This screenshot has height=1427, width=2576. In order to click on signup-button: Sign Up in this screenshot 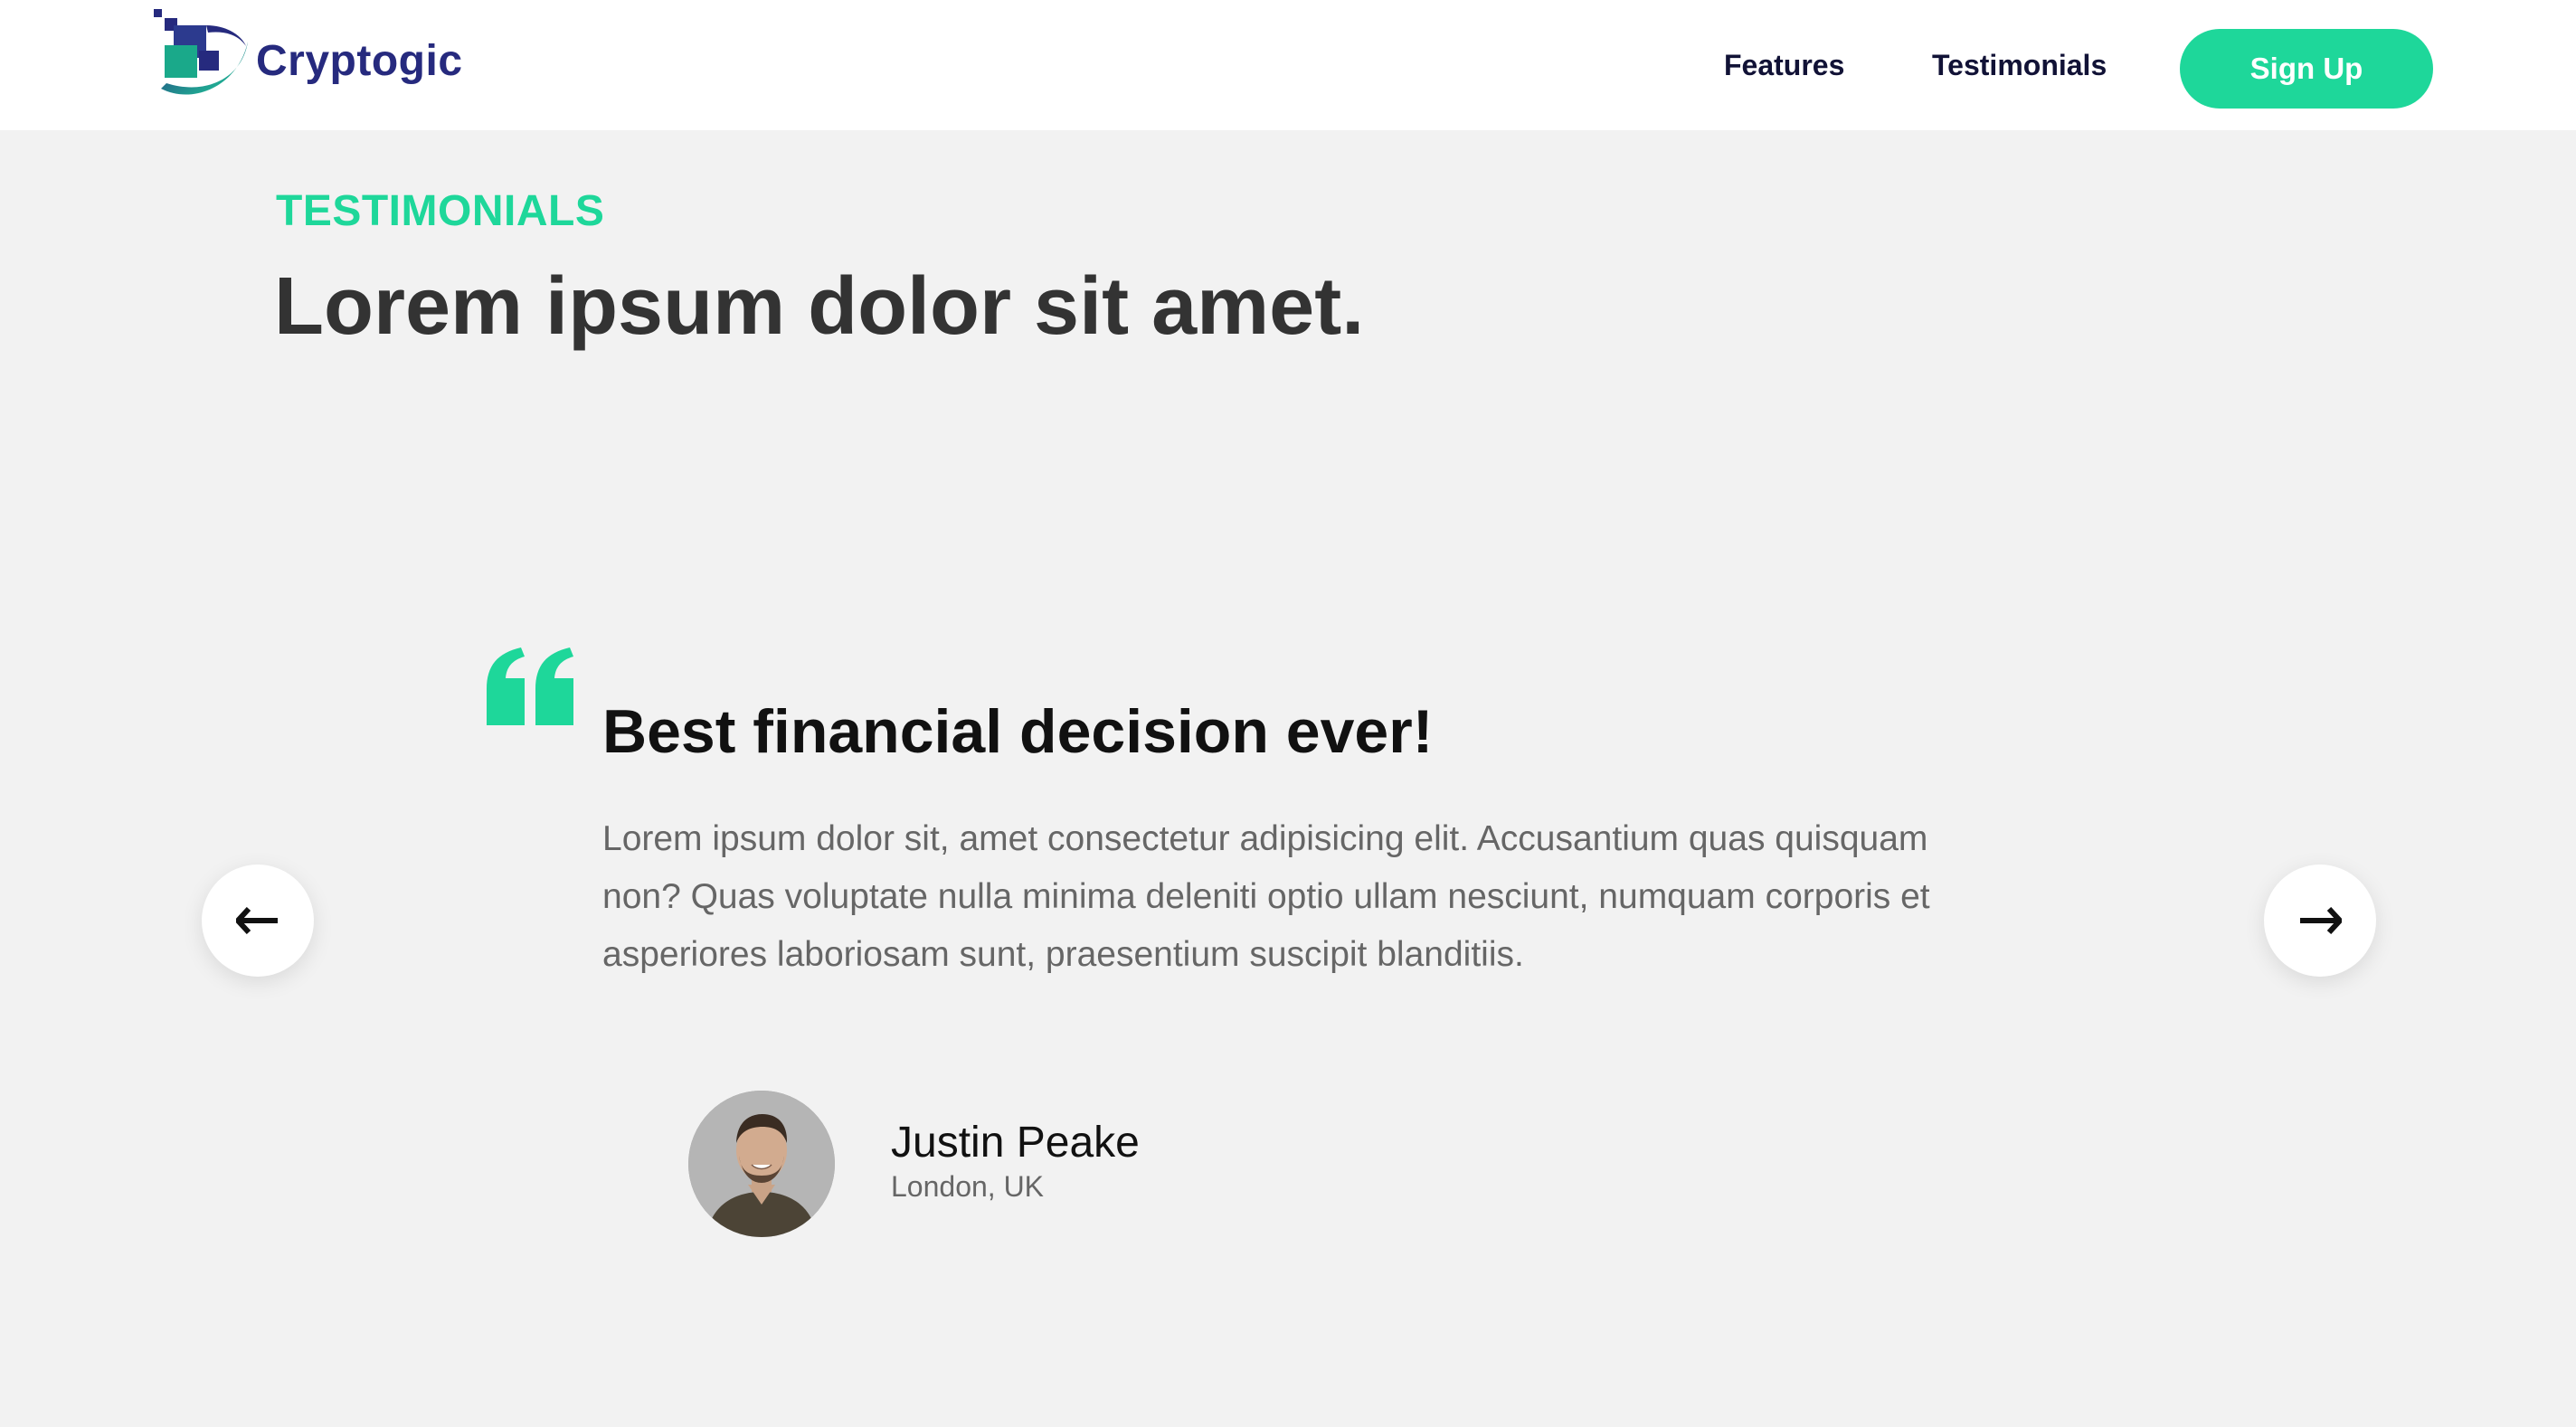, I will do `click(2307, 69)`.